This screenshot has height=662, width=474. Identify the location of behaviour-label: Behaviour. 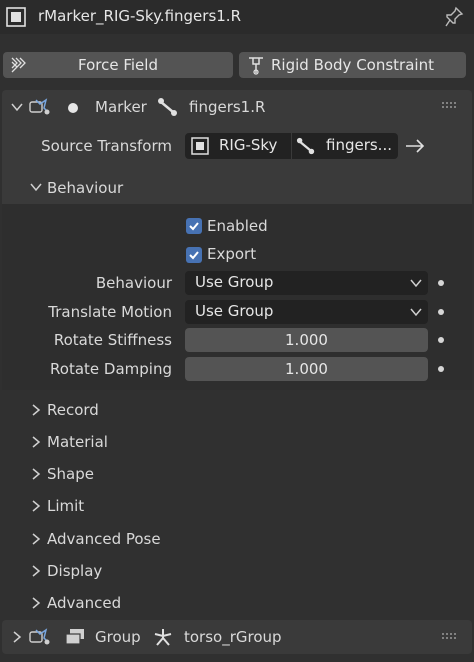
(133, 283).